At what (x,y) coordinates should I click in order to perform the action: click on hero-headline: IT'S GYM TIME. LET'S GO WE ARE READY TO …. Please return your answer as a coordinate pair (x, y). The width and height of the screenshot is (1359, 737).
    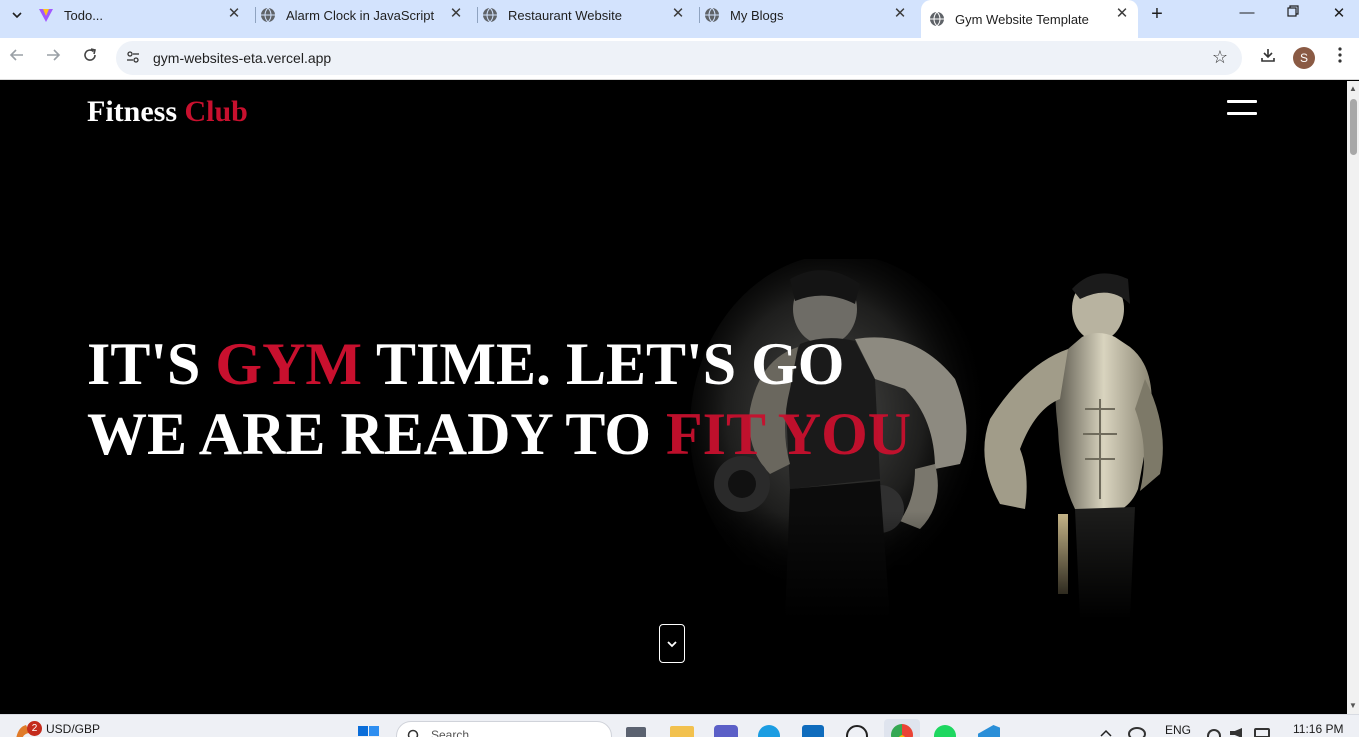
    Looking at the image, I should click on (499, 399).